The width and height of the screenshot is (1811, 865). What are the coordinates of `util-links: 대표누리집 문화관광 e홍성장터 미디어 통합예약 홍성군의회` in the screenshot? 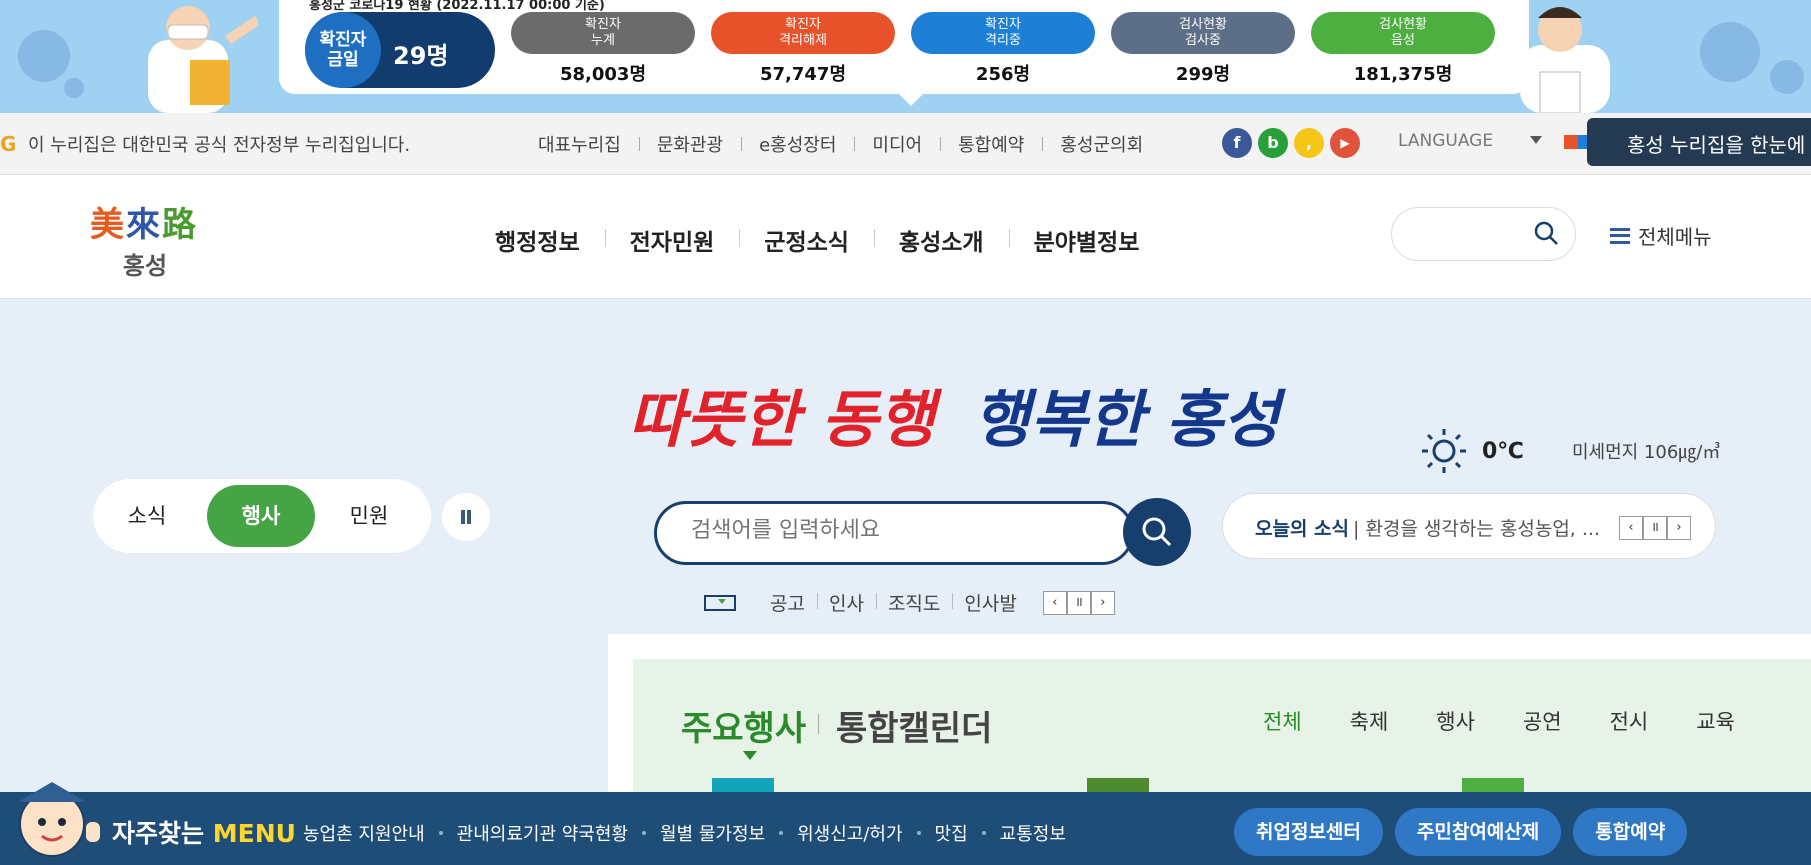 It's located at (840, 144).